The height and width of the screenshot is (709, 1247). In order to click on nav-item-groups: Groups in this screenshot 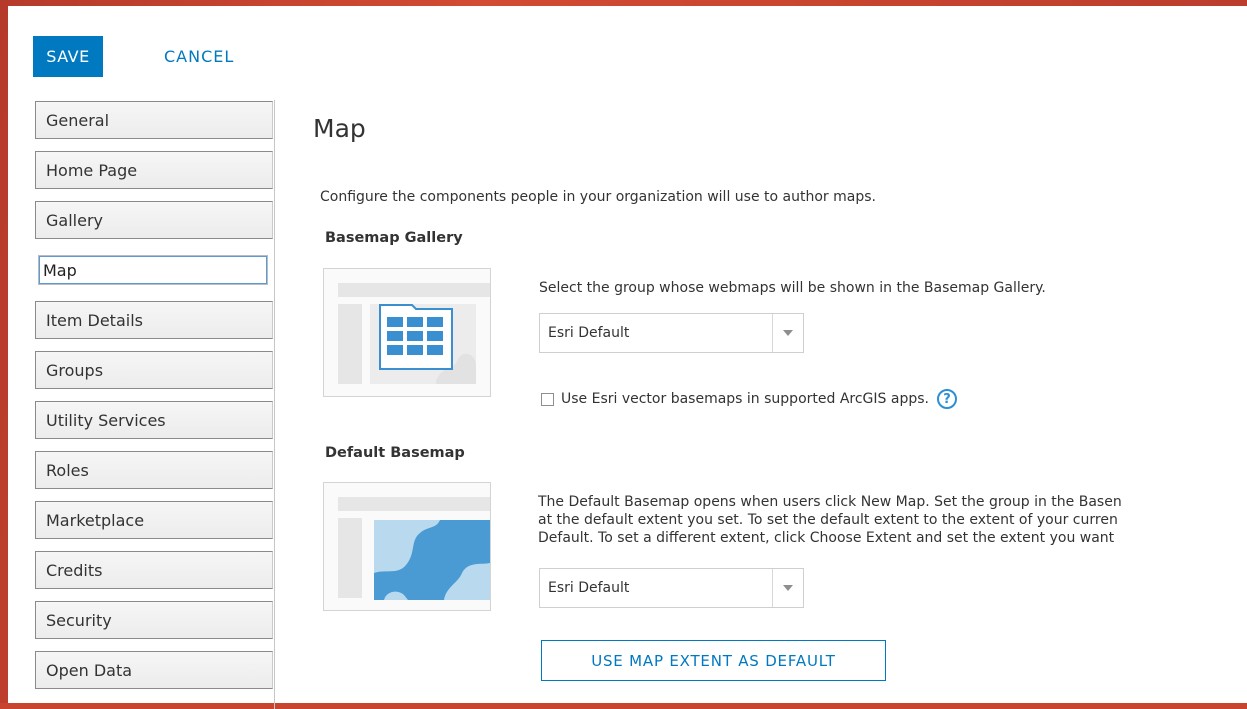, I will do `click(154, 370)`.